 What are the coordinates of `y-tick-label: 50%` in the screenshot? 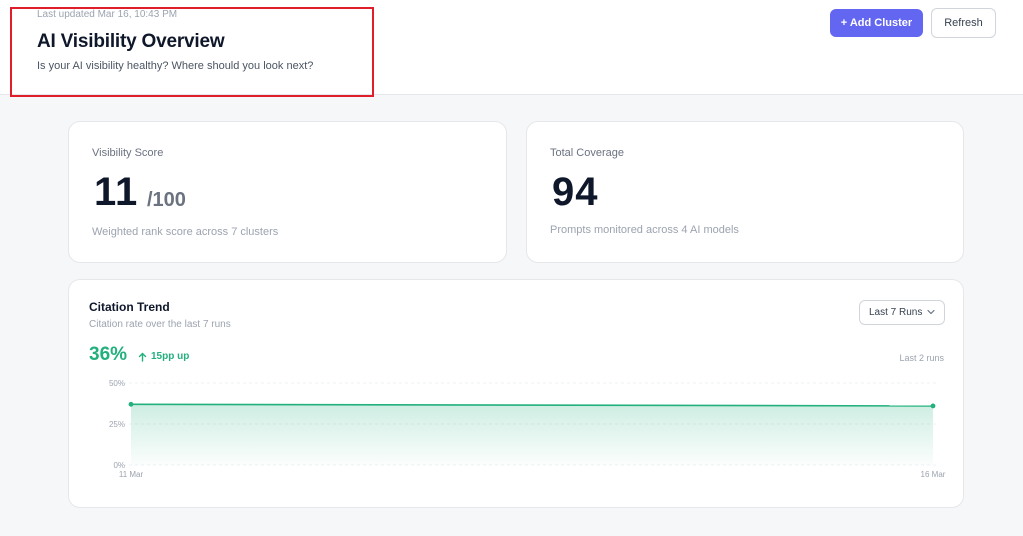 It's located at (117, 383).